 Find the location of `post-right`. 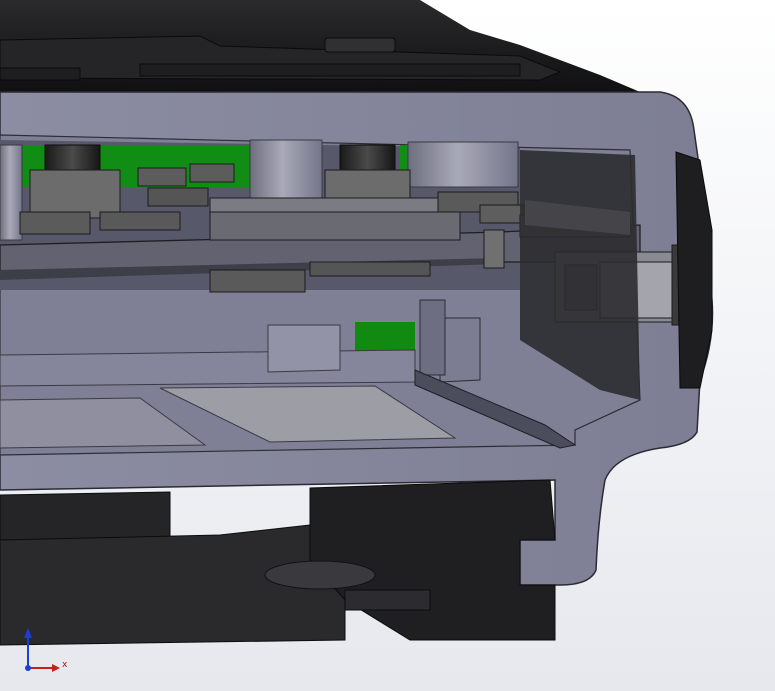

post-right is located at coordinates (463, 164).